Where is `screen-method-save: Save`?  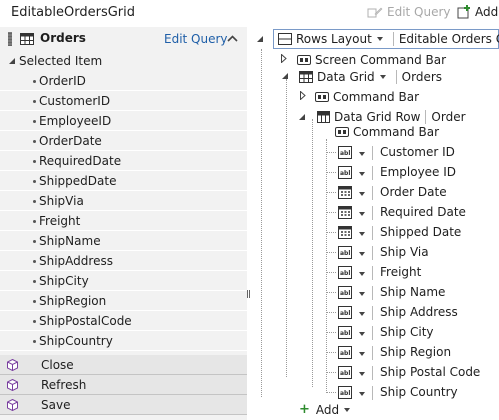 screen-method-save: Save is located at coordinates (123, 405).